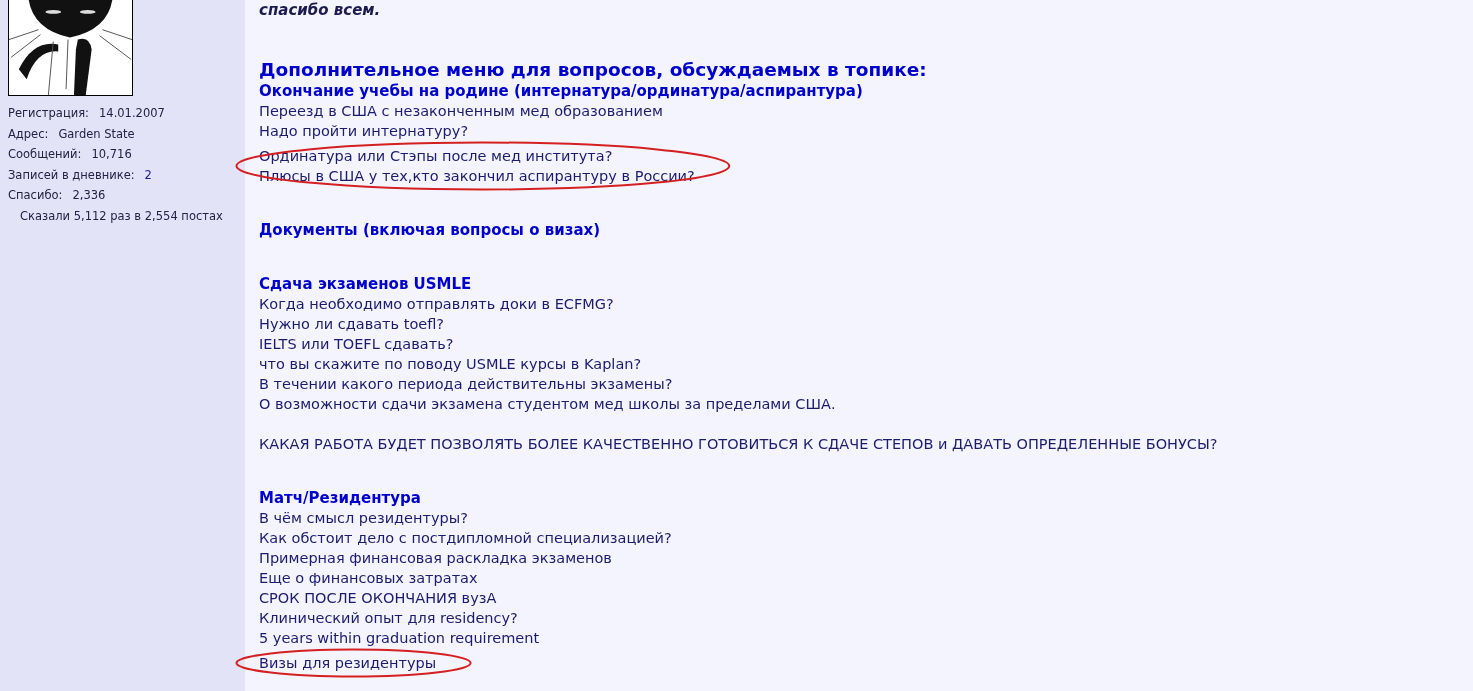  Describe the element at coordinates (121, 215) in the screenshot. I see `thanks-note: Сказали 5,112 раз в 2,554 постах` at that location.